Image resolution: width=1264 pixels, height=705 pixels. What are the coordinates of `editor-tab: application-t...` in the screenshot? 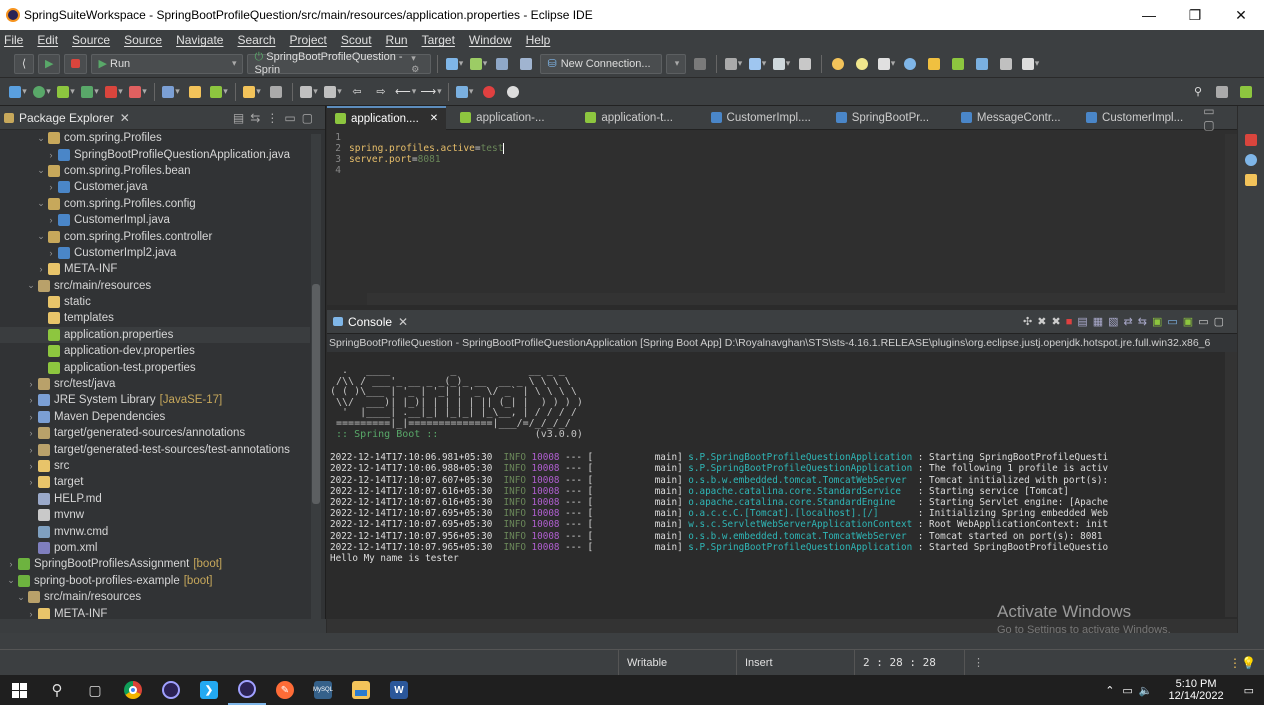 It's located at (636, 118).